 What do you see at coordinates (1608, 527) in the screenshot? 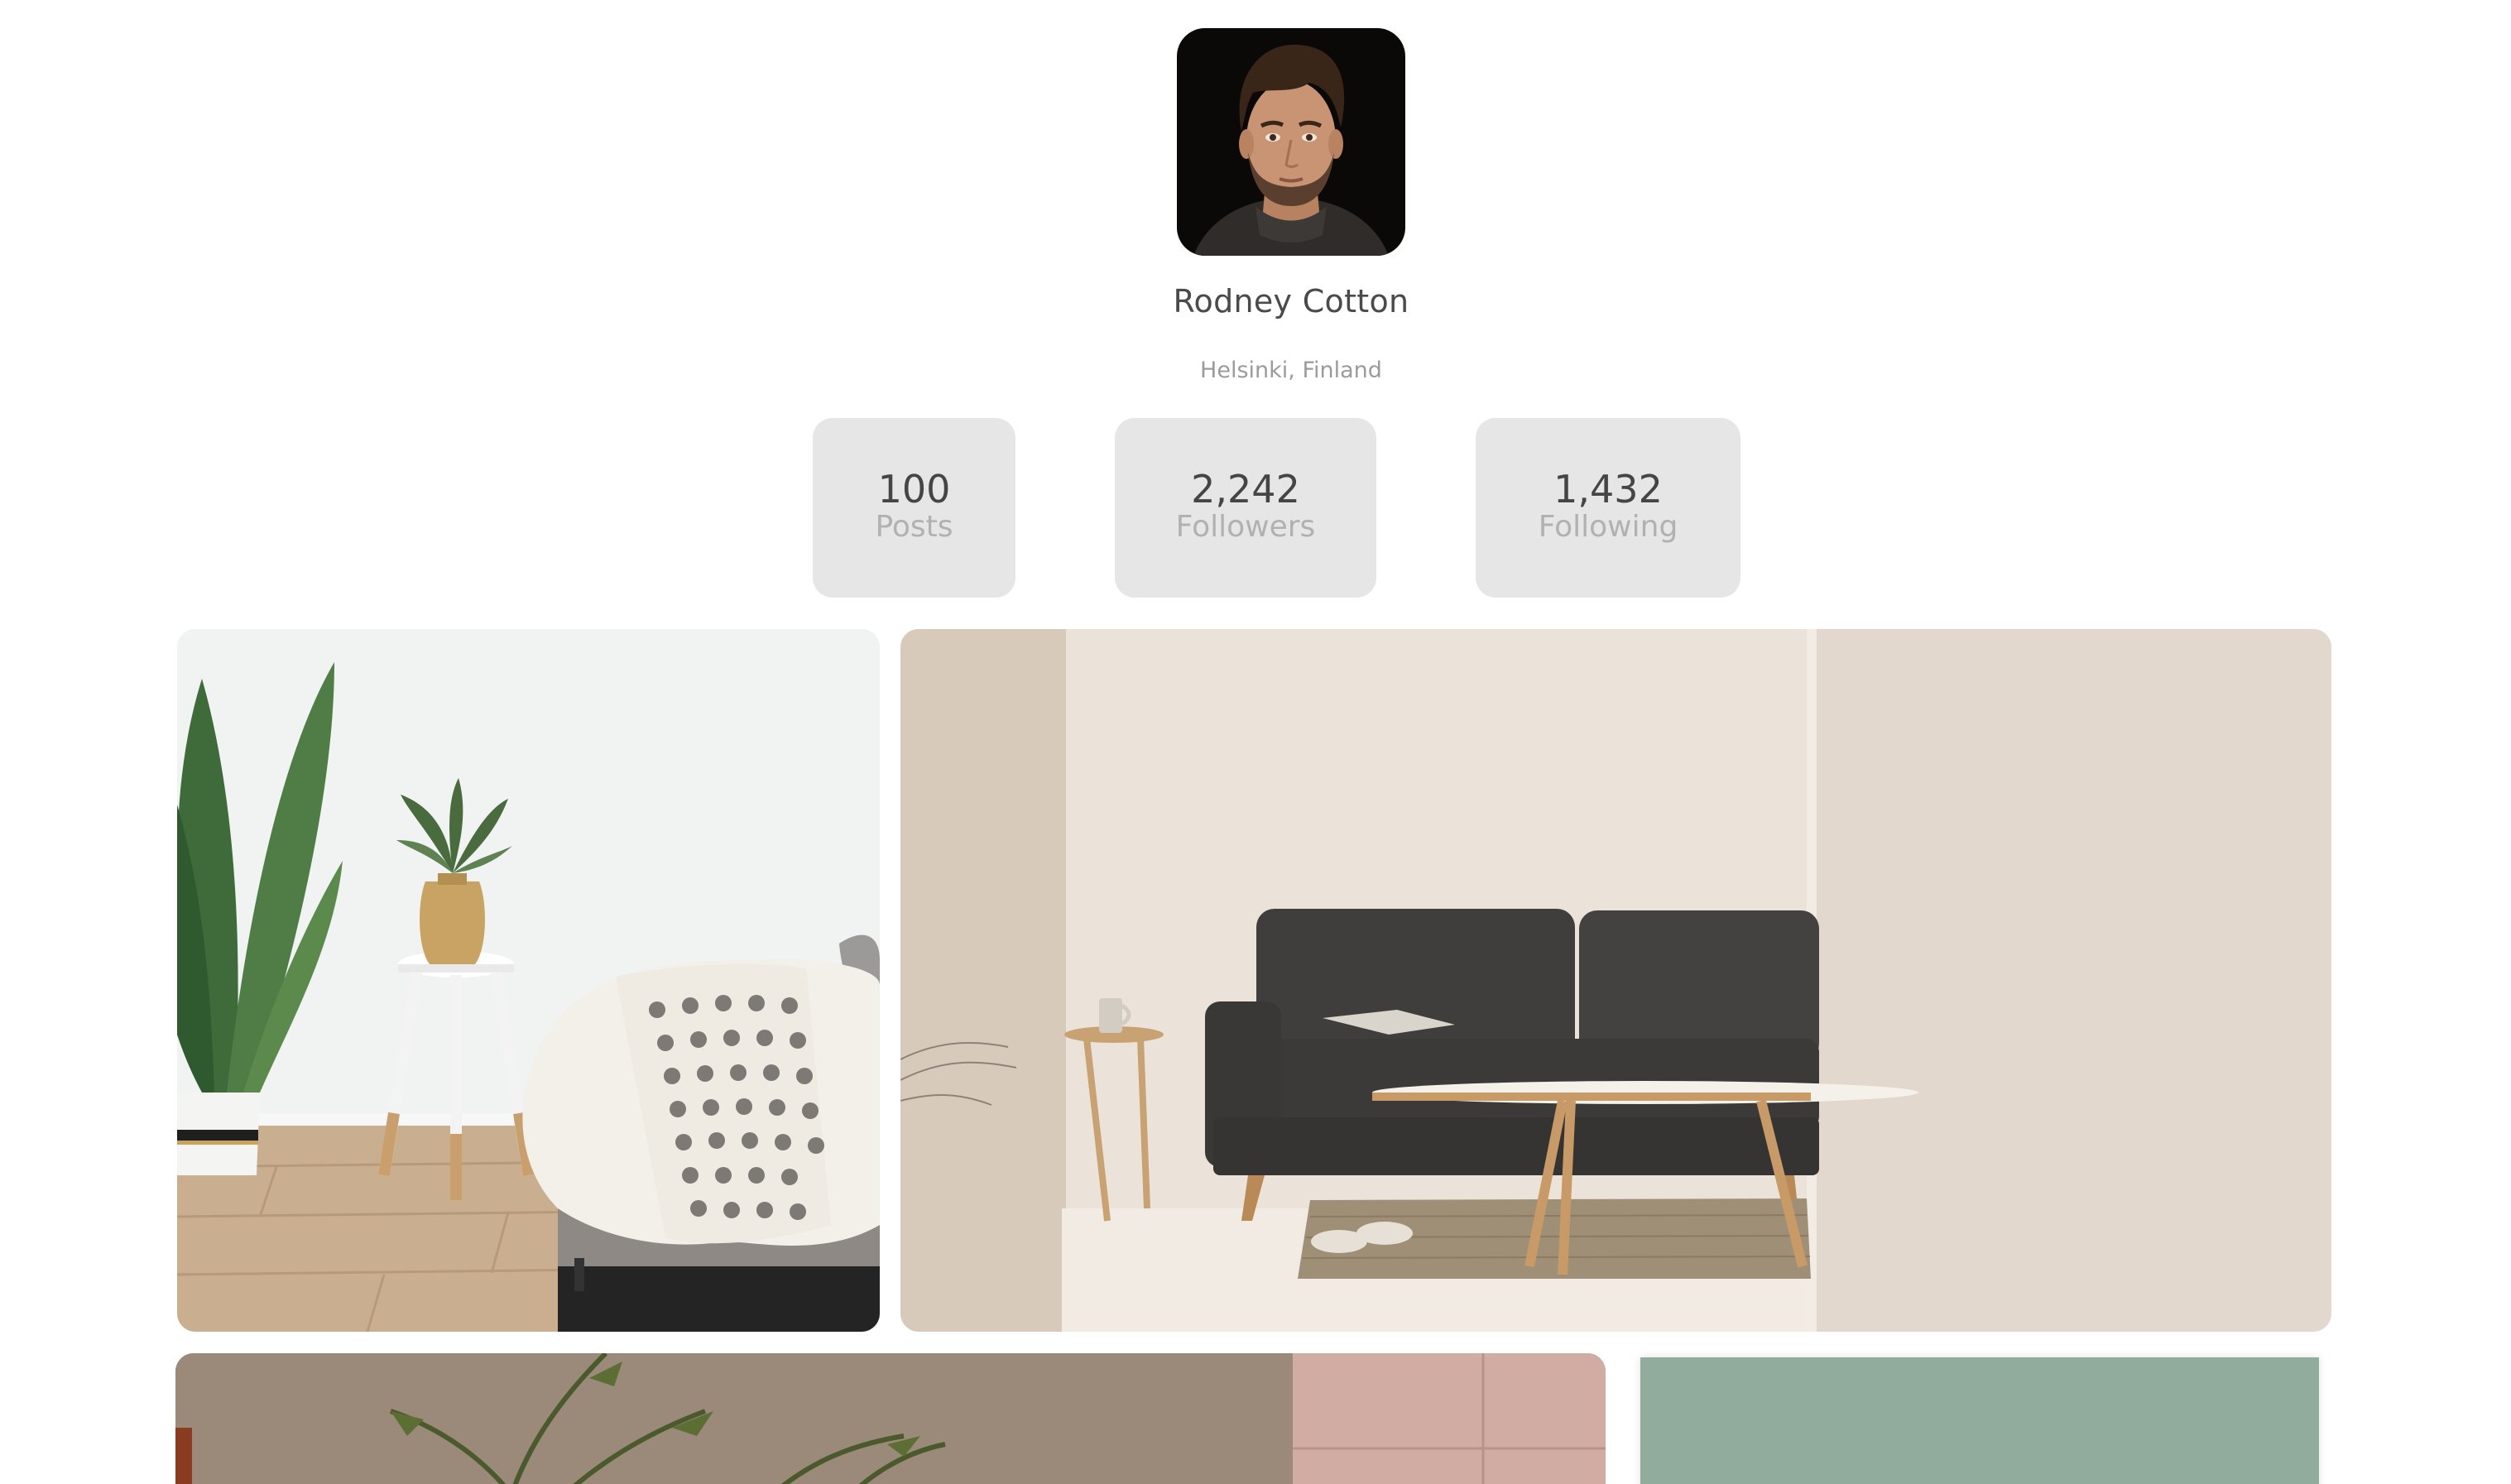
I see `stat-following-label: Following` at bounding box center [1608, 527].